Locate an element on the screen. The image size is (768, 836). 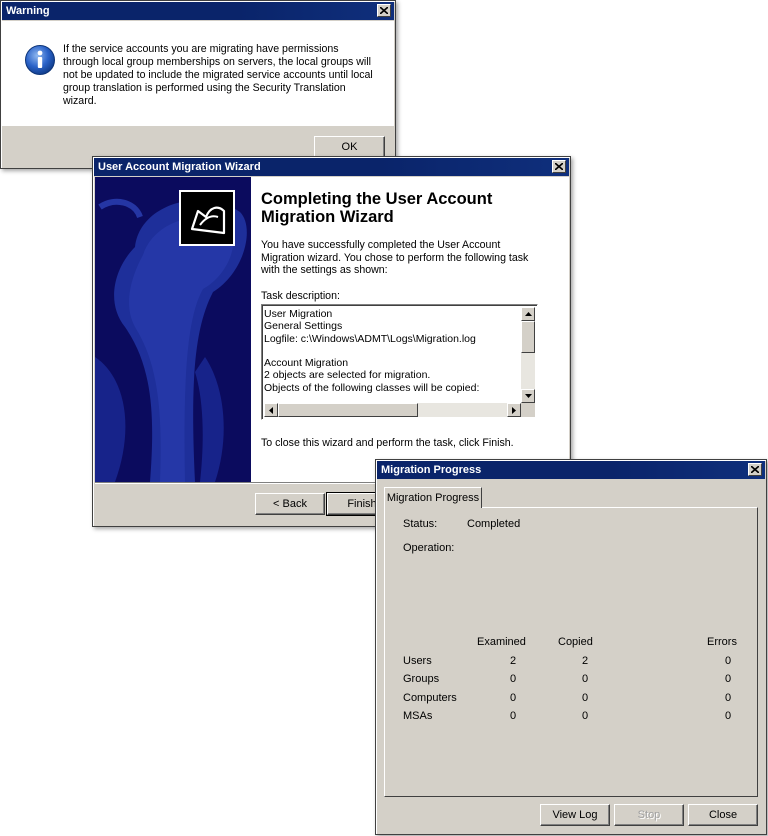
operation-label: Operation: is located at coordinates (429, 548).